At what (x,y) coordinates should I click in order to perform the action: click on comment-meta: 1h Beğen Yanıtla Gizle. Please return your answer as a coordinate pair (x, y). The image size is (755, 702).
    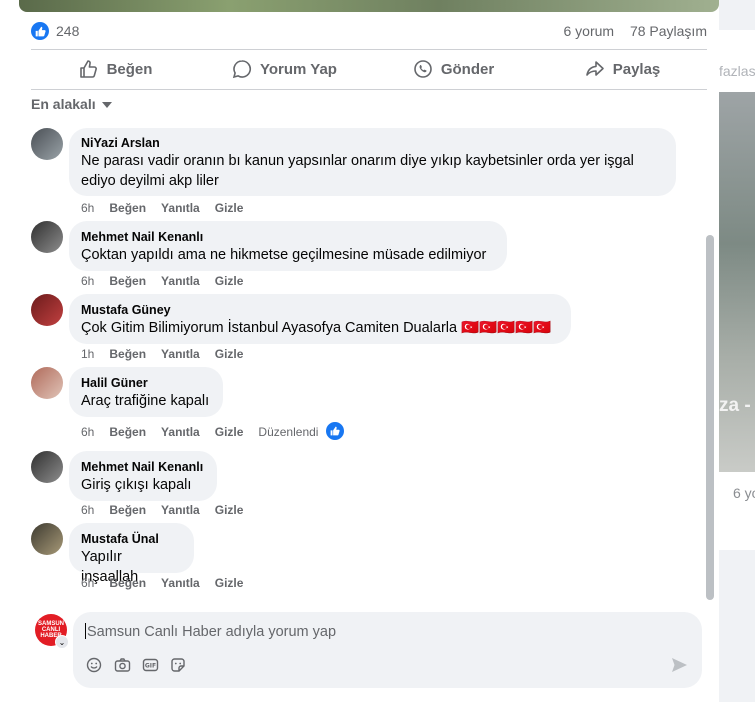
    Looking at the image, I should click on (169, 354).